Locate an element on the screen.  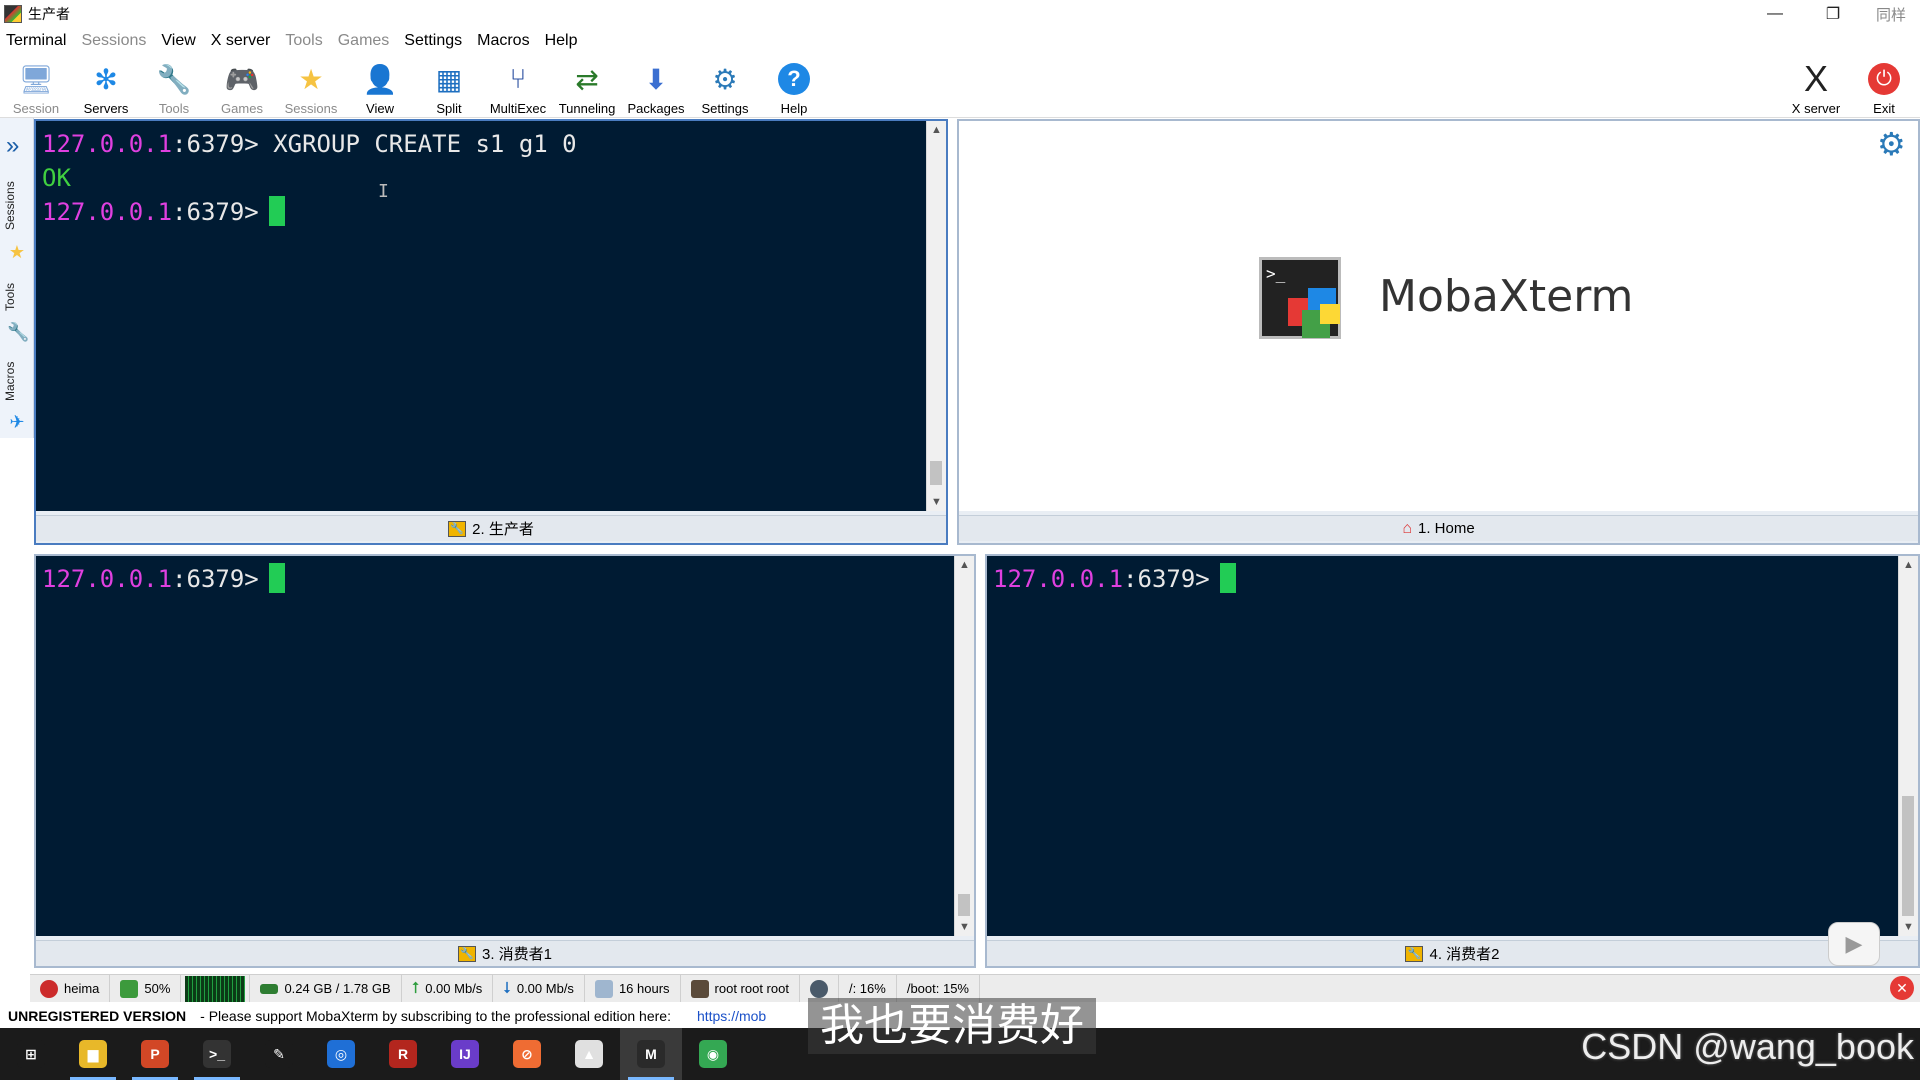
tab-producer: 🔧 2. 生产者 is located at coordinates (491, 528).